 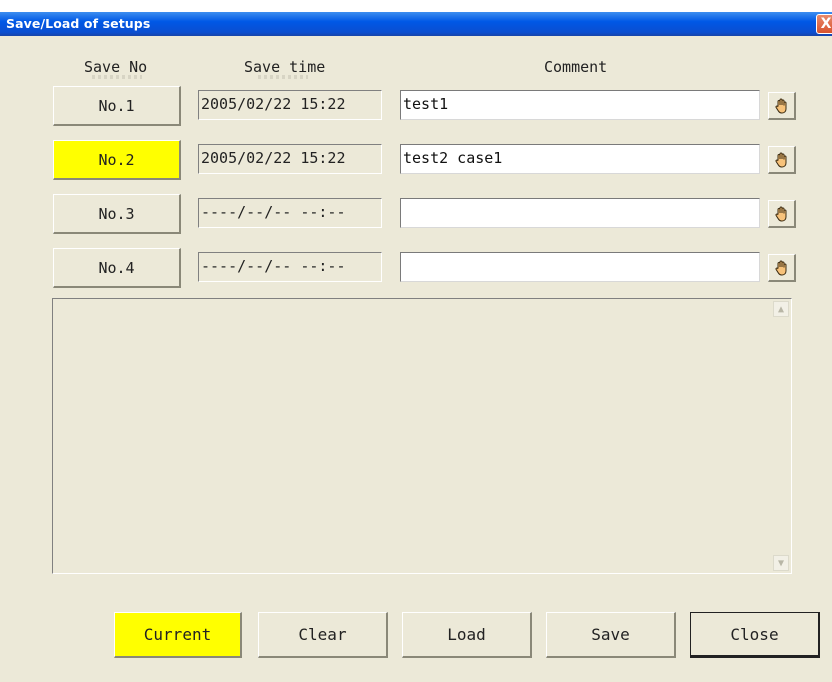 I want to click on clear-button: Clear, so click(x=323, y=635).